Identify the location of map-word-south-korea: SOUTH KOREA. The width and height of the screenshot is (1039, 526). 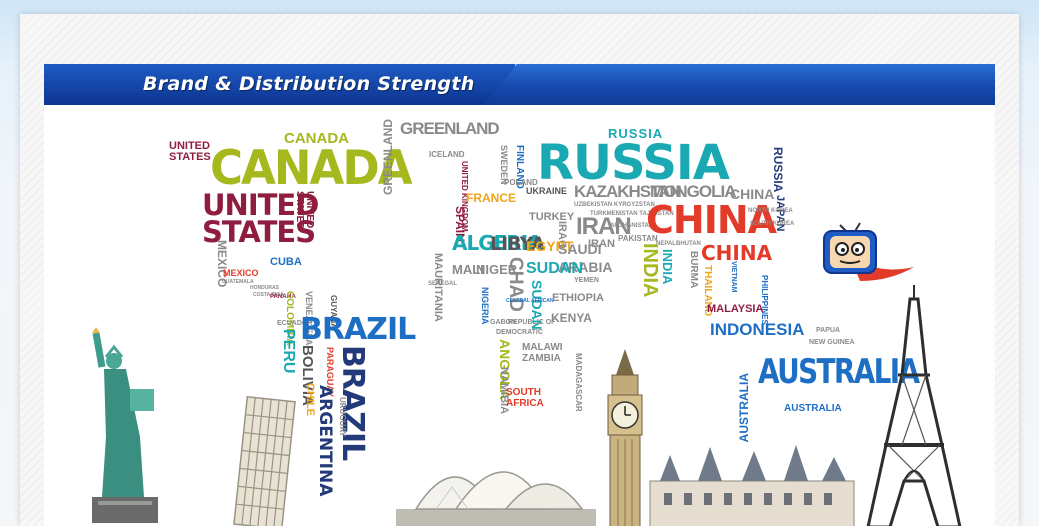
(772, 224).